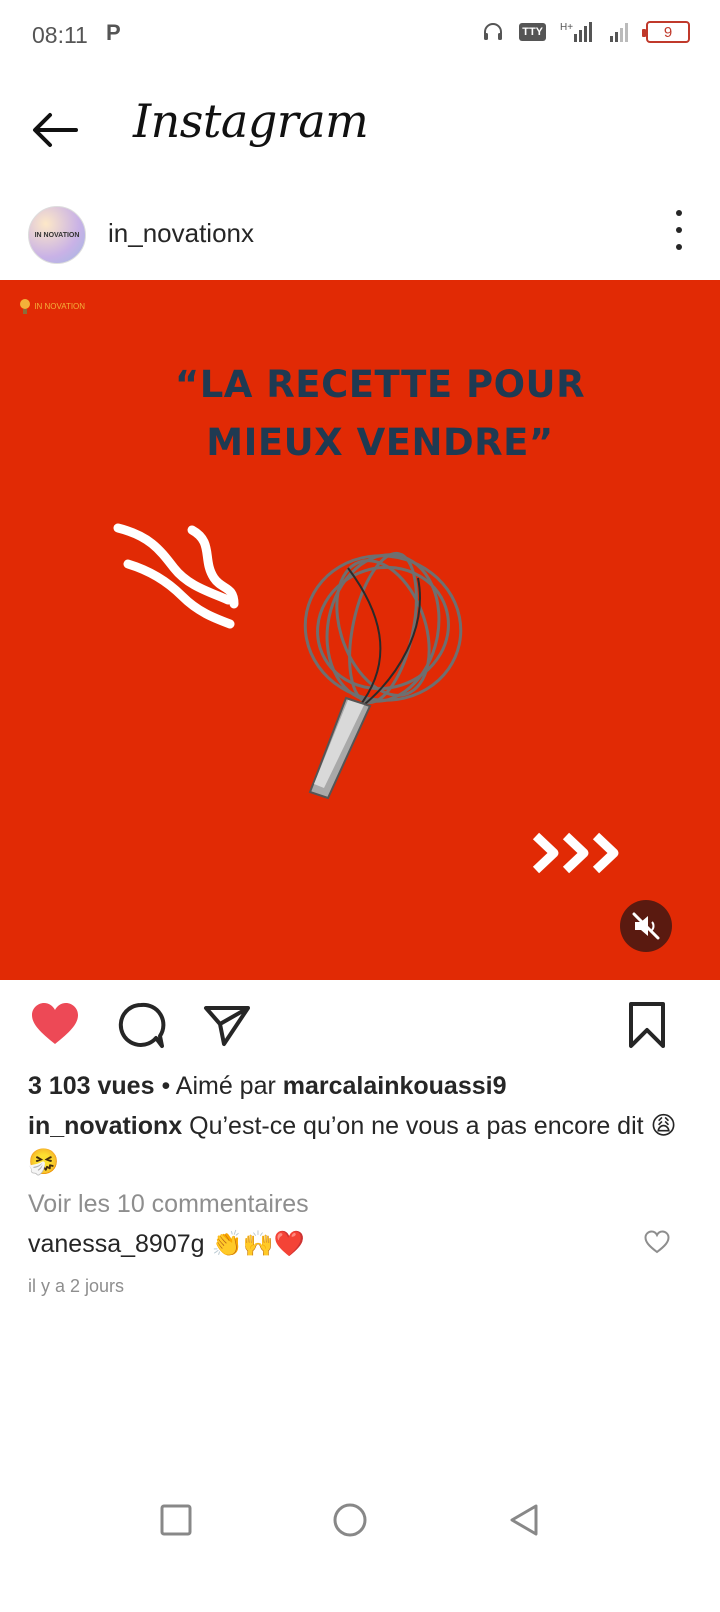 This screenshot has height=1612, width=720. Describe the element at coordinates (105, 1126) in the screenshot. I see `caption-username: in_novationx` at that location.